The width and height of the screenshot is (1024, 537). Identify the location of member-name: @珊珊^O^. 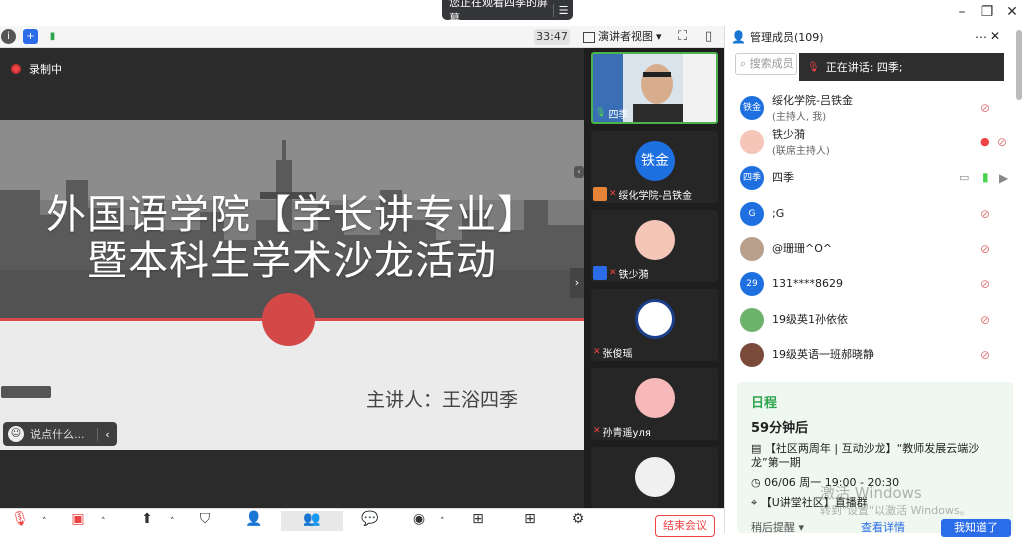
(802, 248).